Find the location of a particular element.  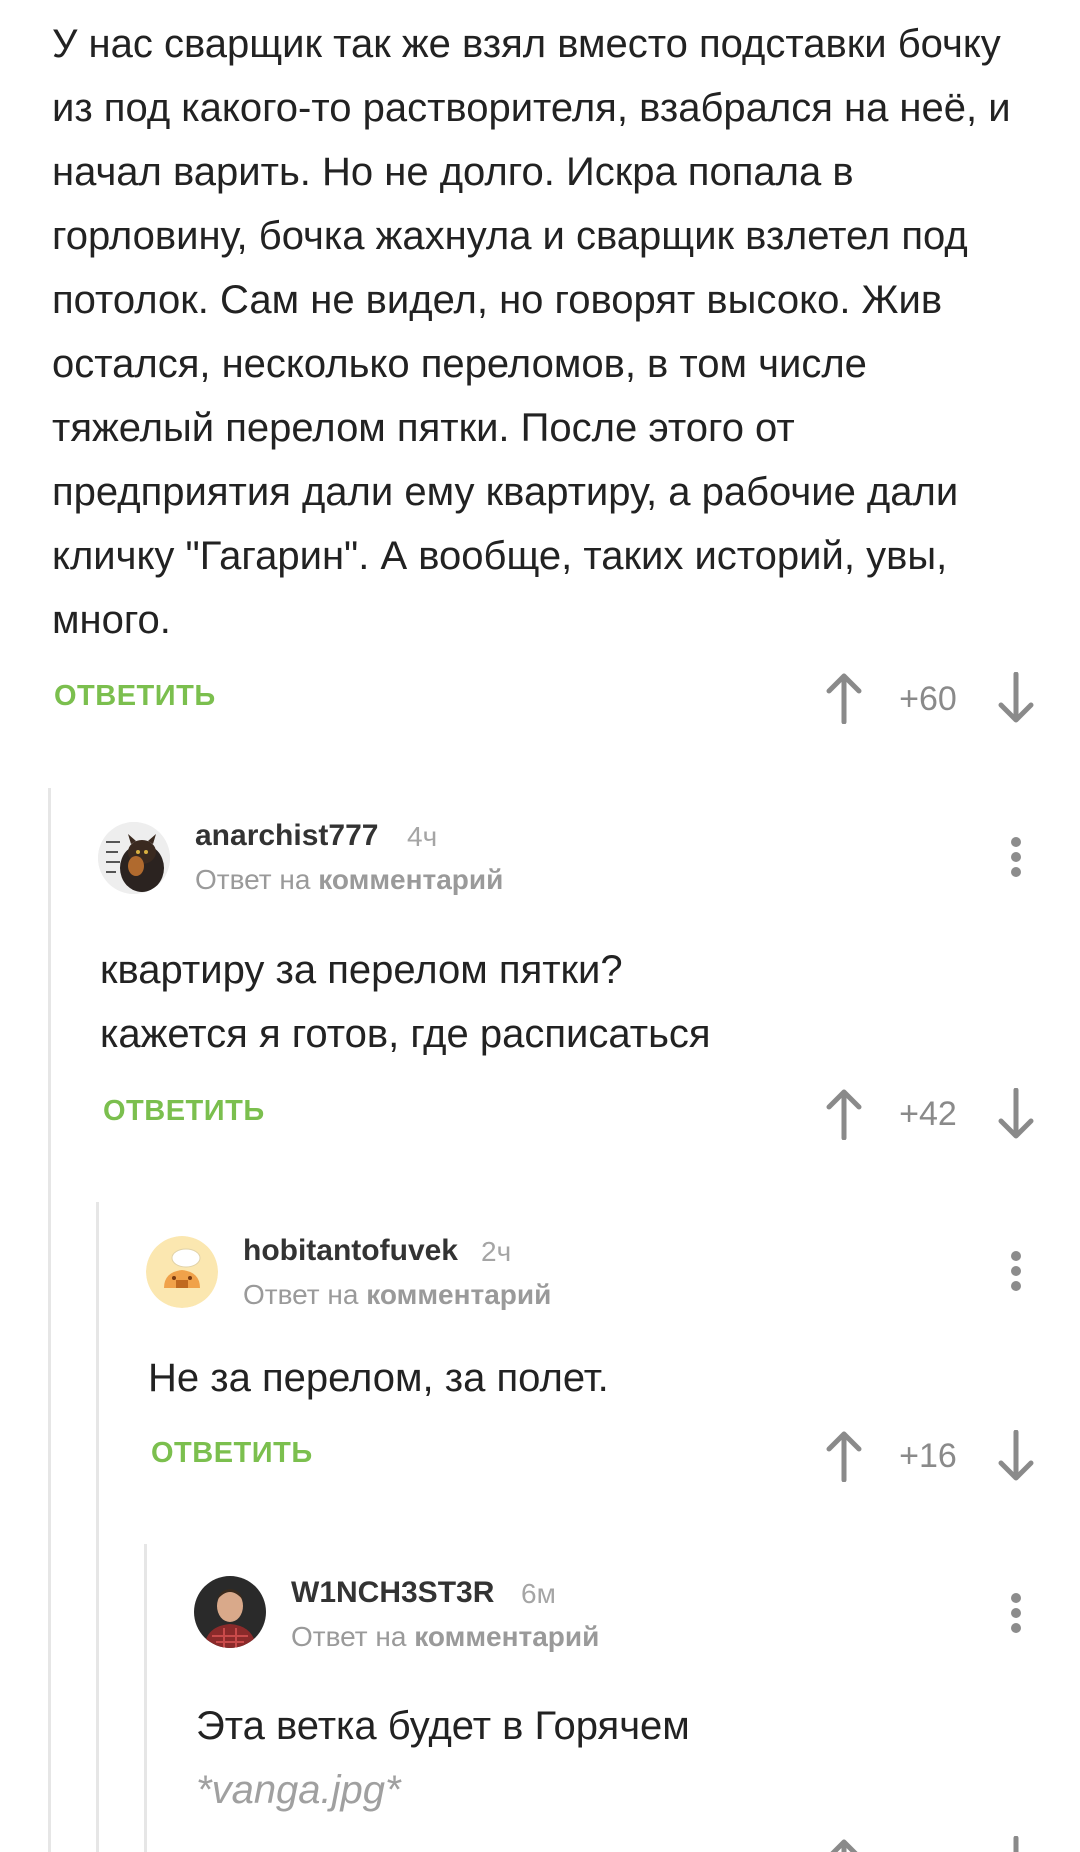

timestamp: 6м is located at coordinates (538, 1593).